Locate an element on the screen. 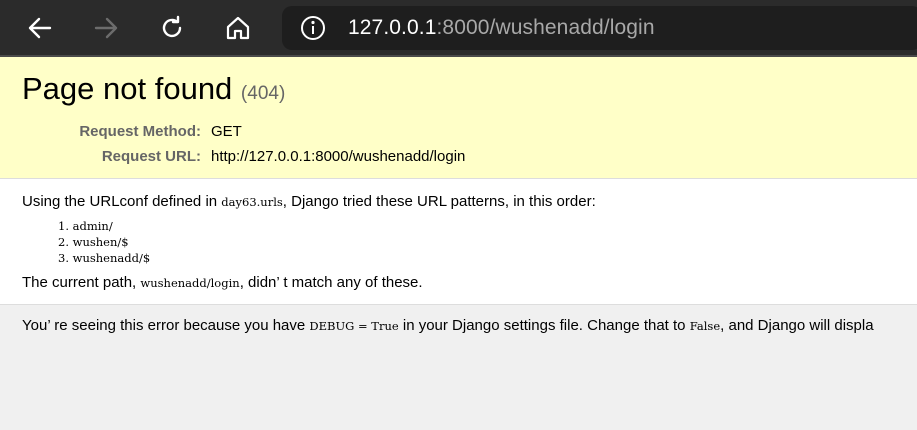 This screenshot has width=917, height=430. url-text: 127.0.0.1:8000/wushenadd/login is located at coordinates (501, 28).